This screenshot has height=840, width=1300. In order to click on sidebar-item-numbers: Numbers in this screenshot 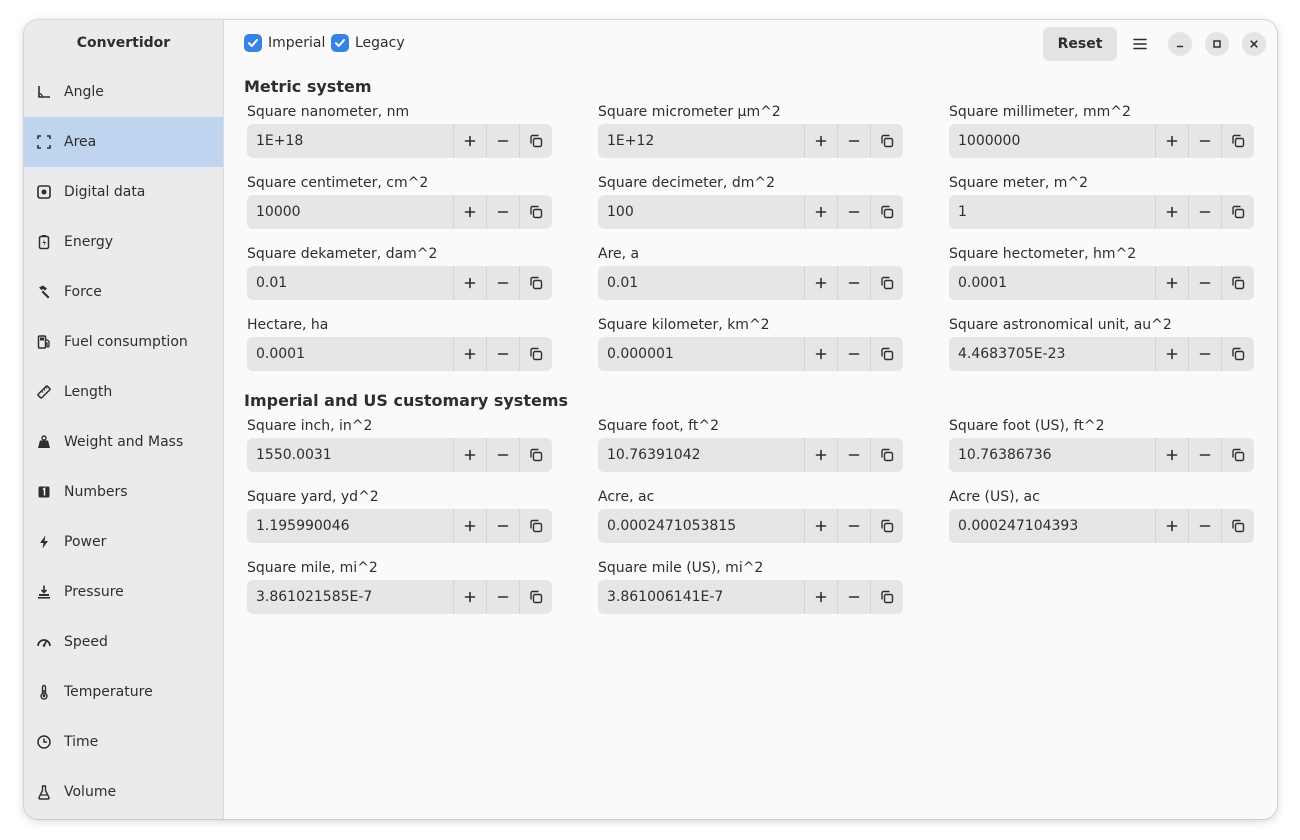, I will do `click(123, 492)`.